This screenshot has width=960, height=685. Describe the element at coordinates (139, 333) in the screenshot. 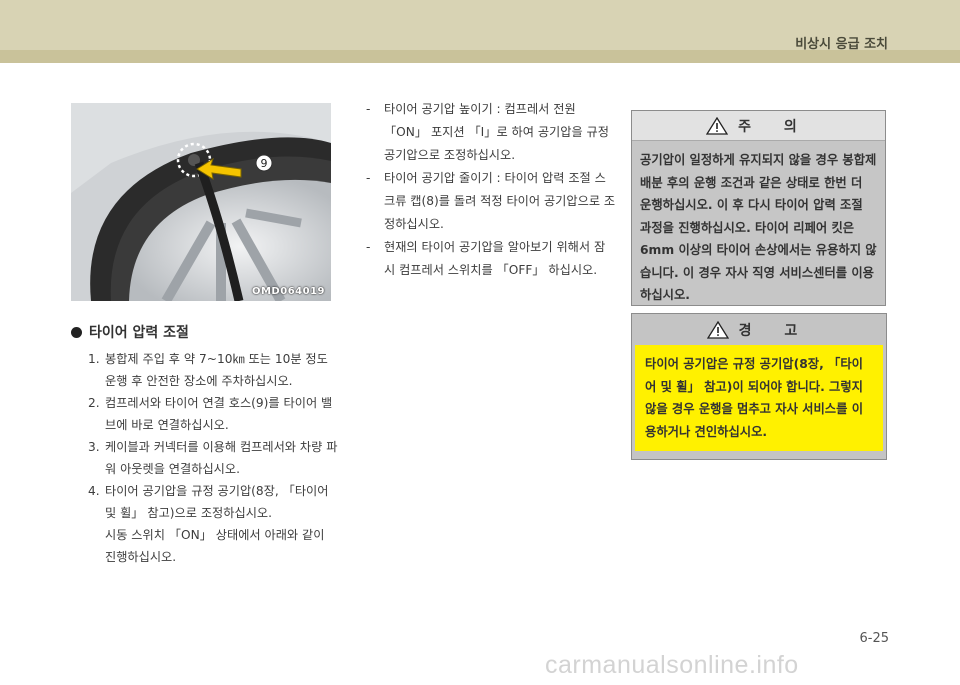

I see `section-title-text: 타이어 압력 조절` at that location.